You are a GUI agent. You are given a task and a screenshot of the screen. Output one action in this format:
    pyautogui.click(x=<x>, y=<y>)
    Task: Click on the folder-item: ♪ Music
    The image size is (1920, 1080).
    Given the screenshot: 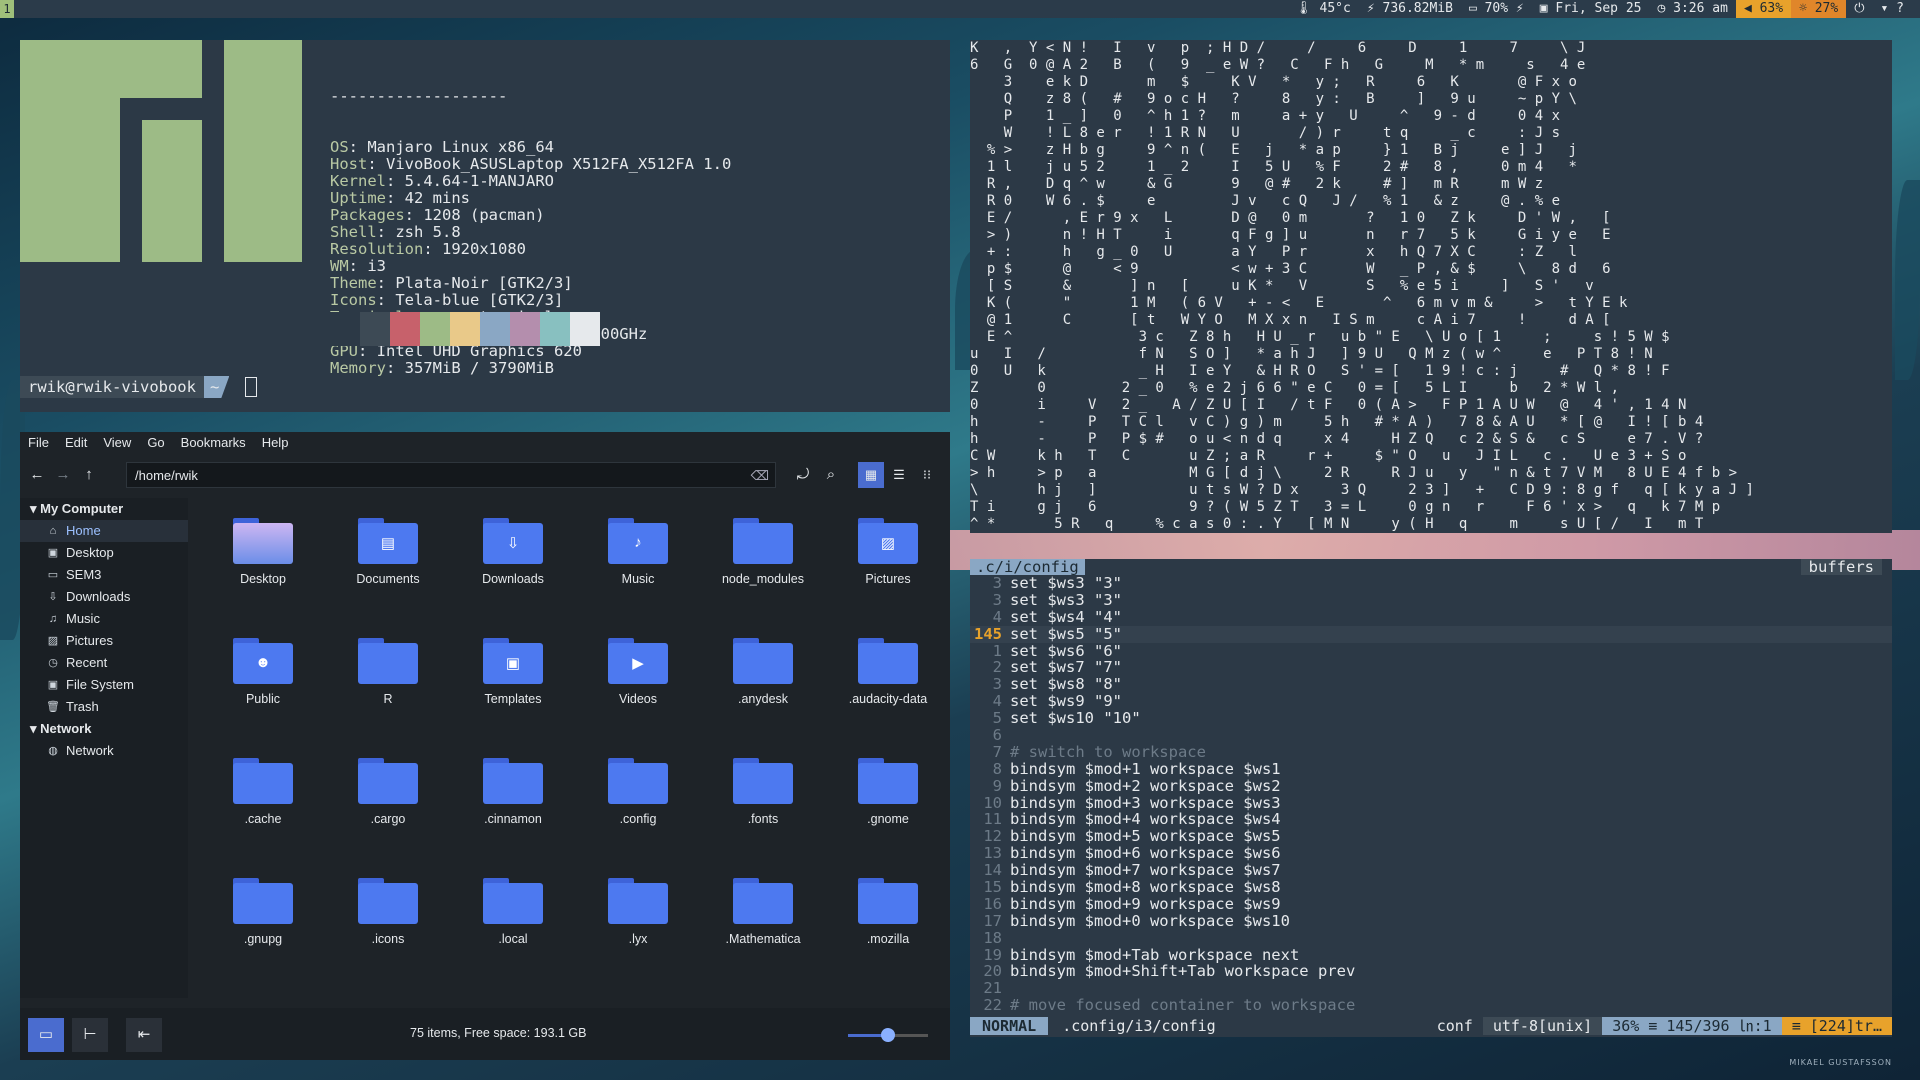 What is the action you would take?
    pyautogui.click(x=638, y=552)
    